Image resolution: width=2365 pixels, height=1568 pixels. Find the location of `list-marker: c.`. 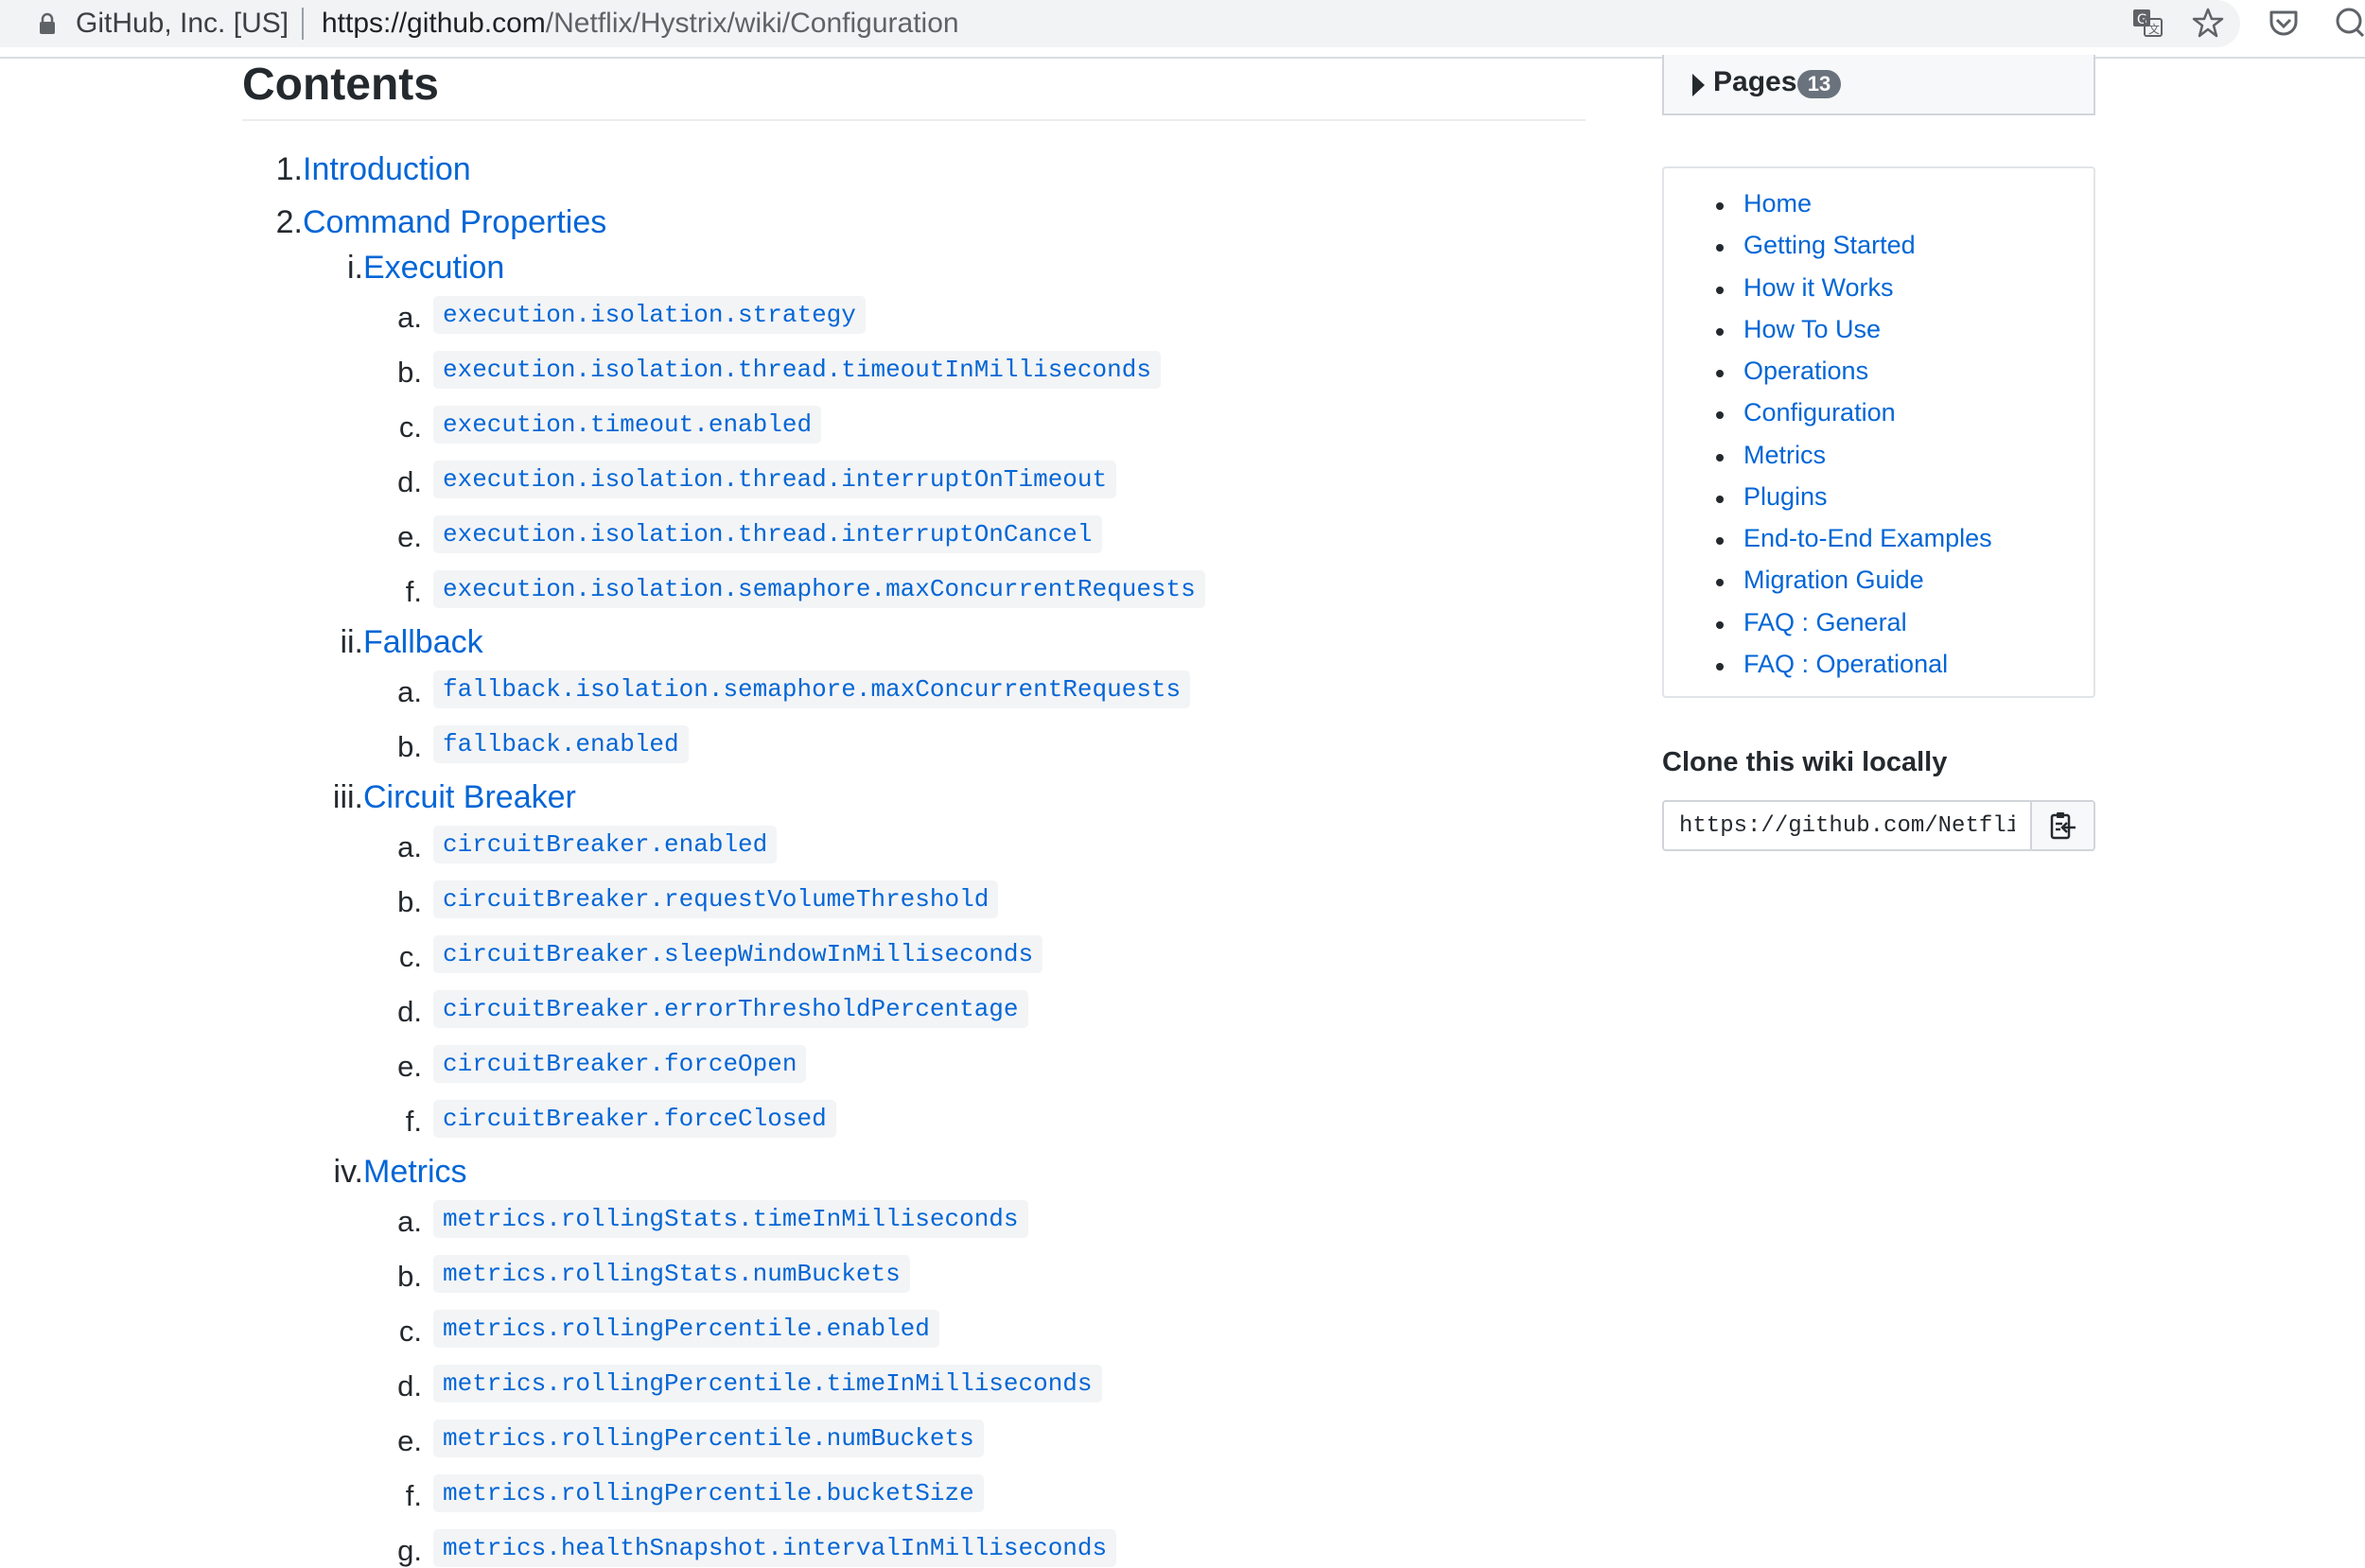

list-marker: c. is located at coordinates (410, 427).